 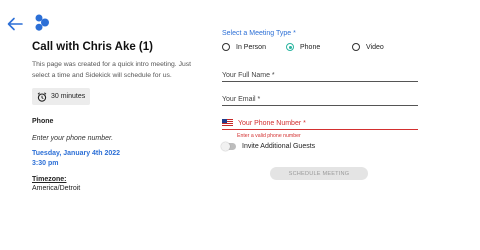 What do you see at coordinates (310, 47) in the screenshot?
I see `radio-label: Phone` at bounding box center [310, 47].